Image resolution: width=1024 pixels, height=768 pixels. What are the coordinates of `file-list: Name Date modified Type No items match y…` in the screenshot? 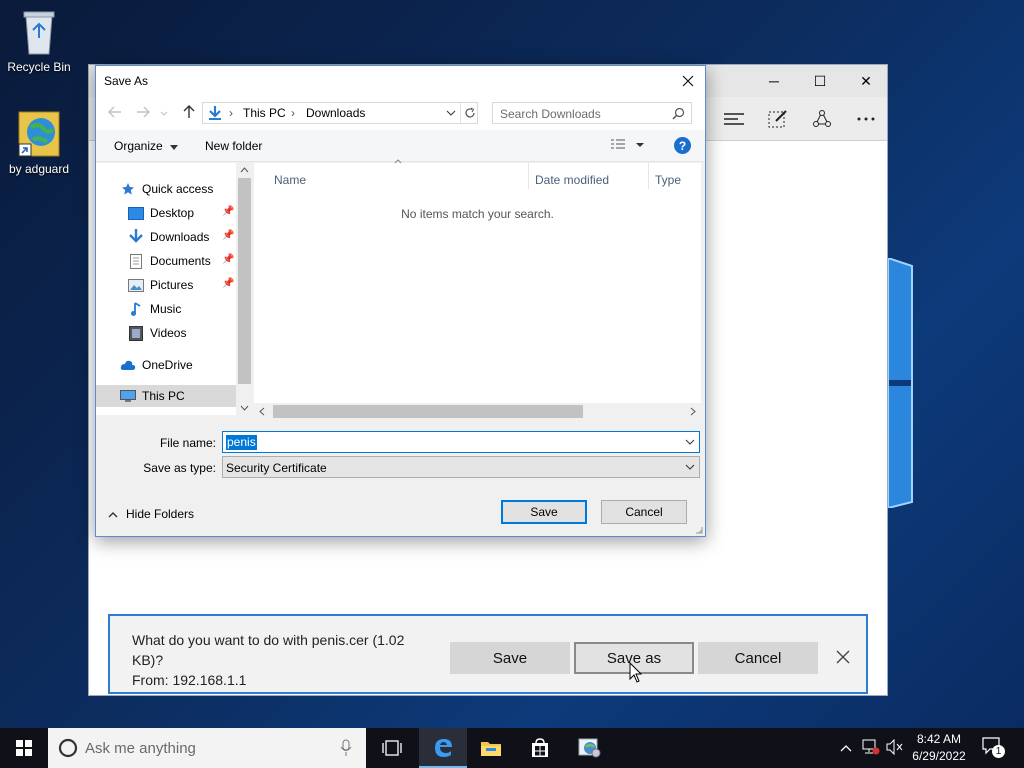 It's located at (477, 287).